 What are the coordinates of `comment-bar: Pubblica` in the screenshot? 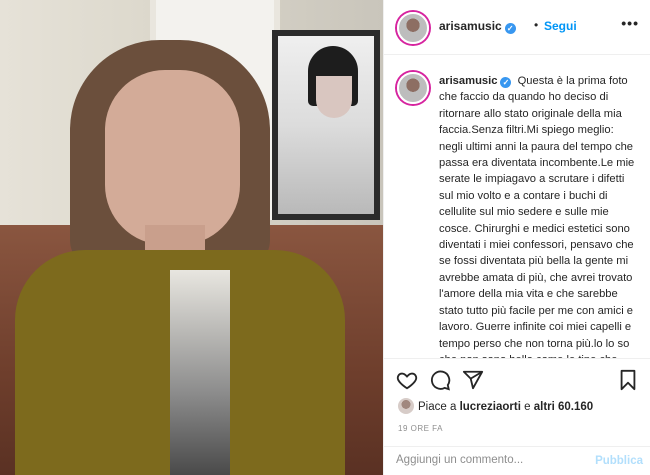 It's located at (517, 460).